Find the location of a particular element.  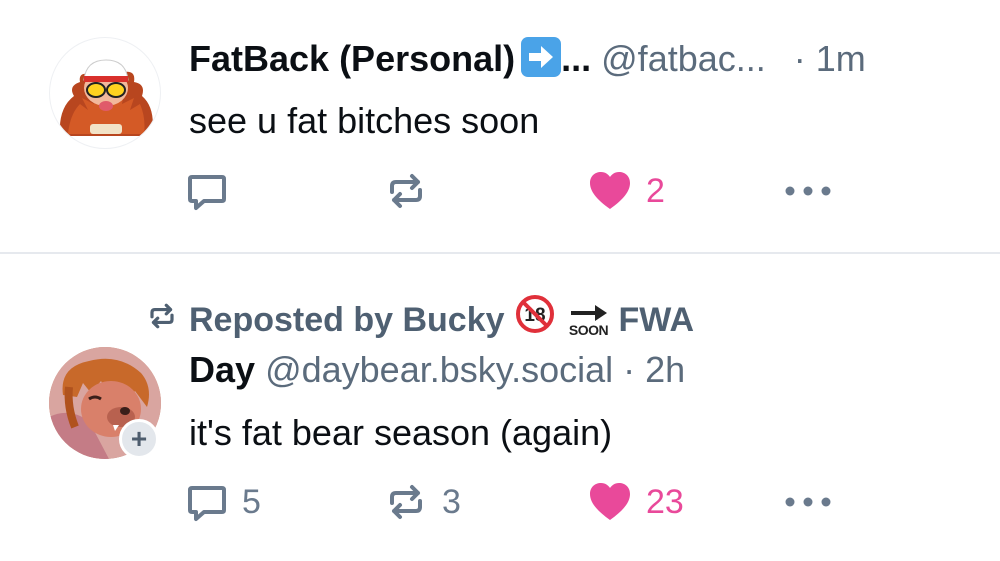

display-name: FatBack (Personal) is located at coordinates (352, 58).